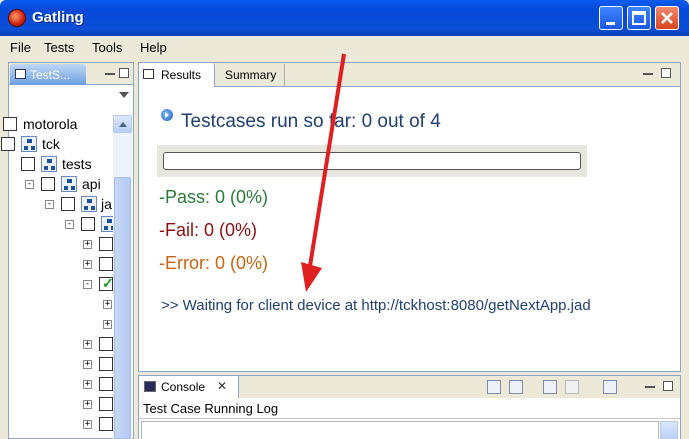  I want to click on open-console-icon, so click(610, 387).